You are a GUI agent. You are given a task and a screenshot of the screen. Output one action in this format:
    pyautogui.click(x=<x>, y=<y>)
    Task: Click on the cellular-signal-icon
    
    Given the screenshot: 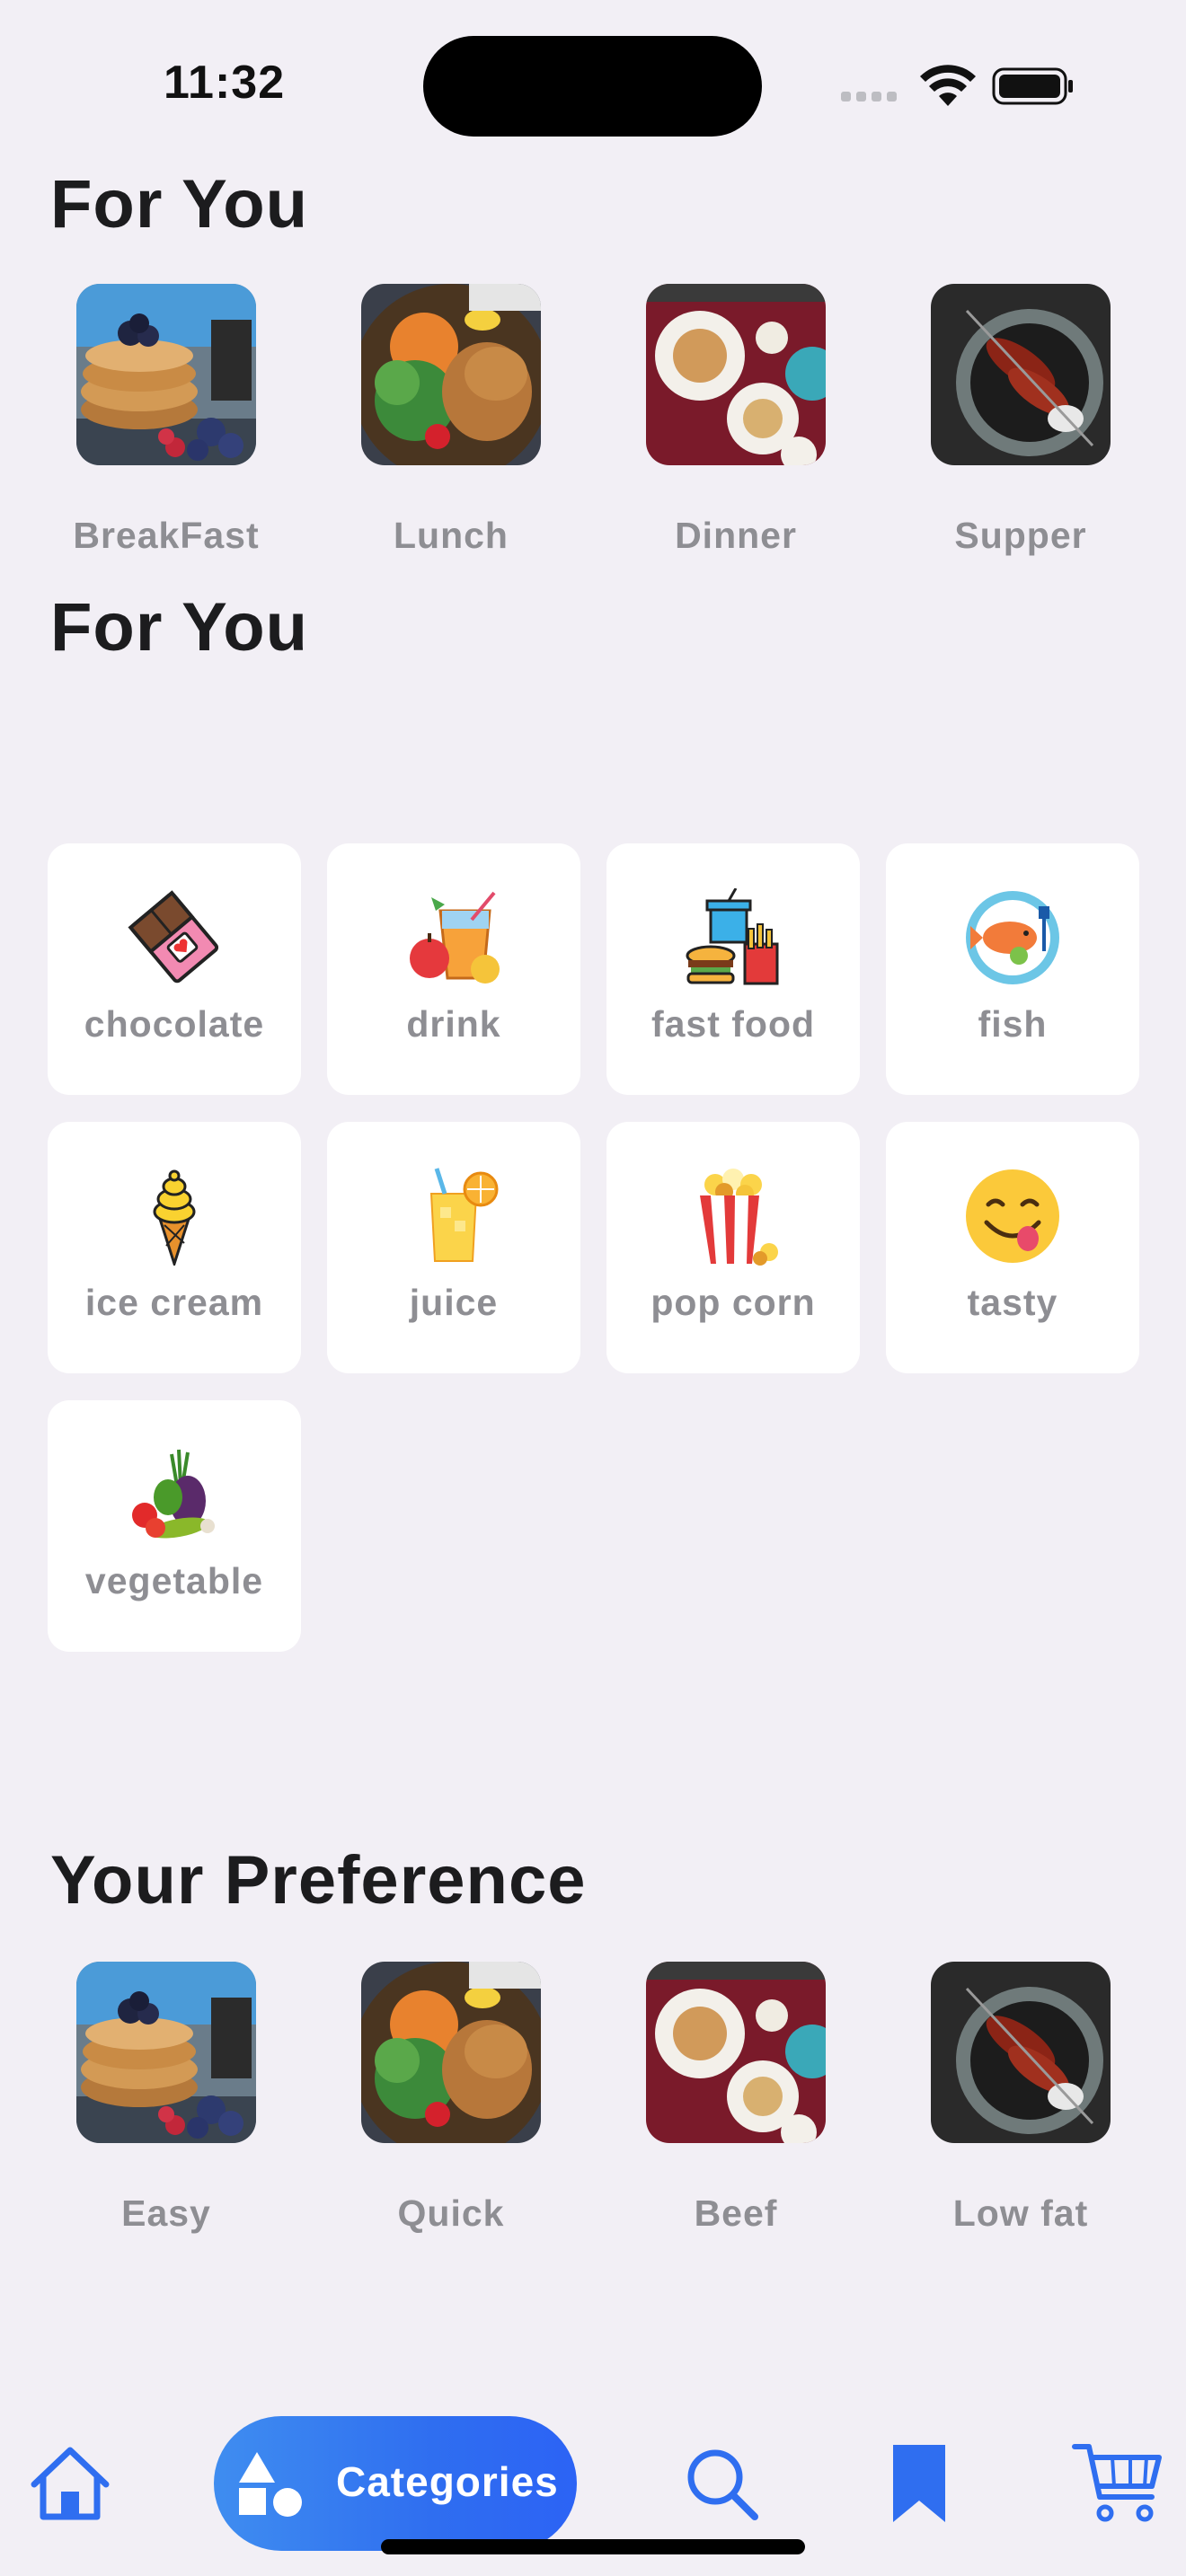 What is the action you would take?
    pyautogui.click(x=871, y=98)
    